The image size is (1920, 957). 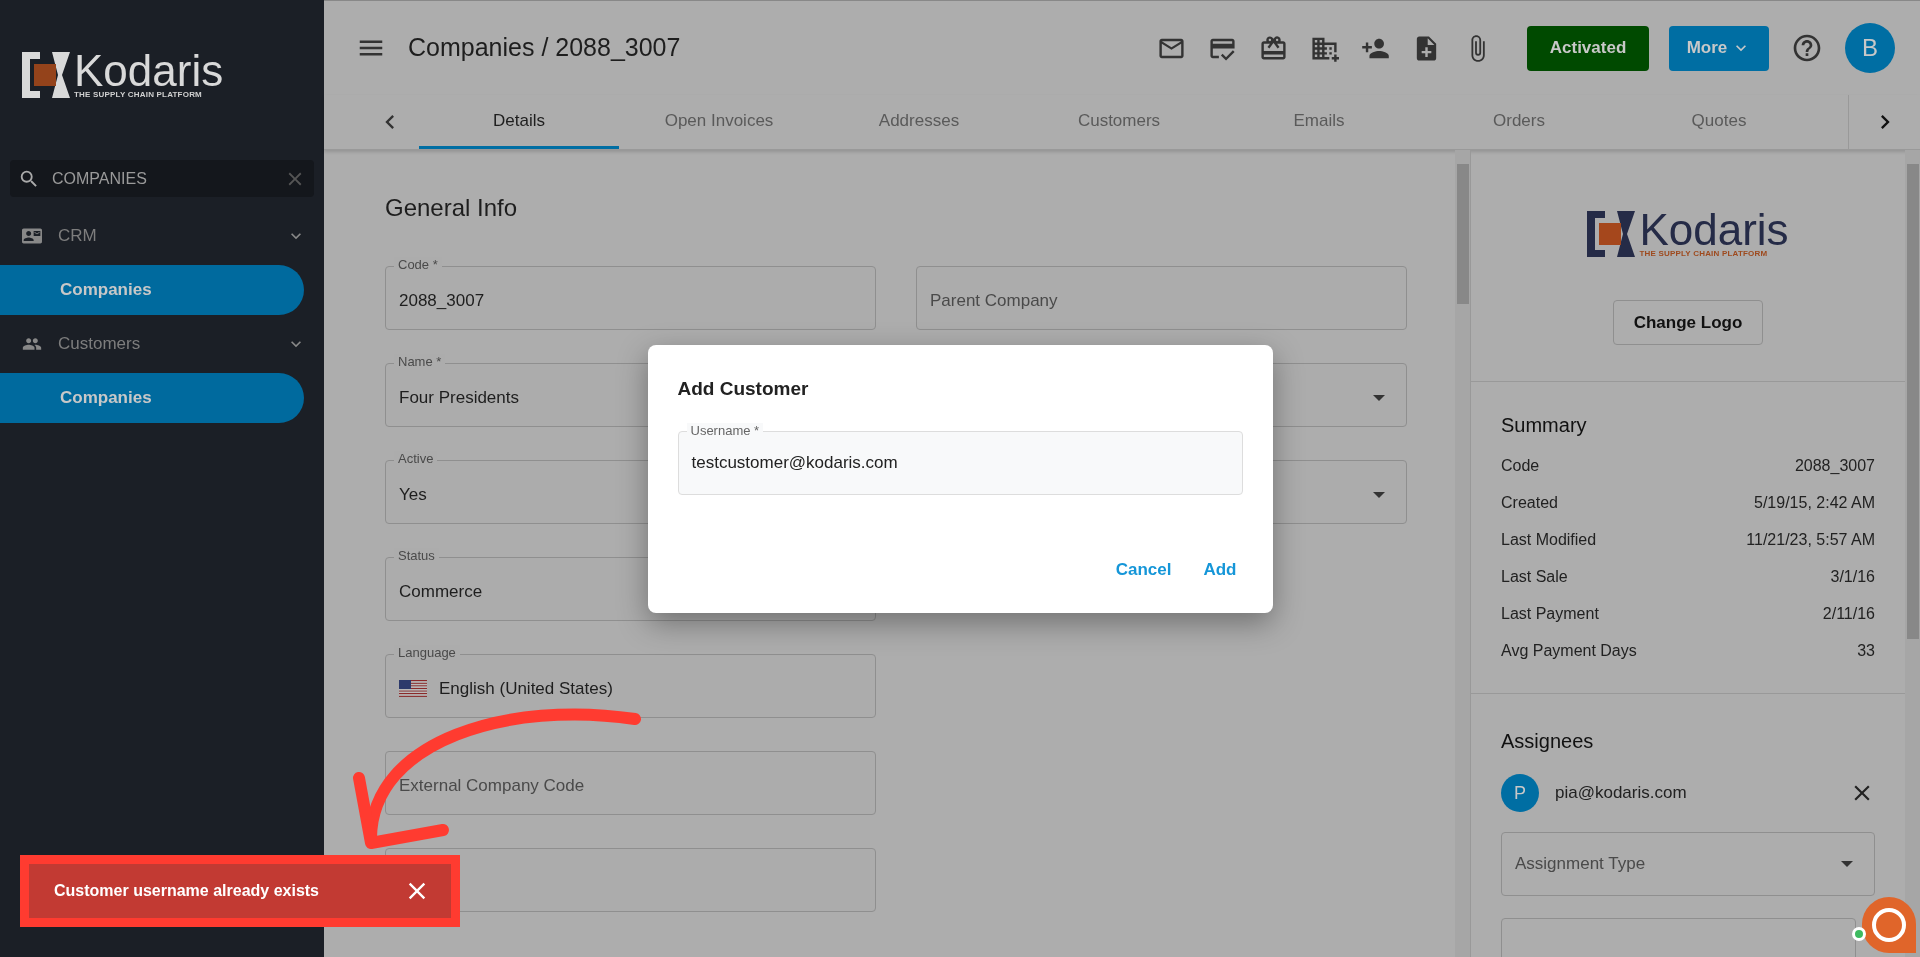 What do you see at coordinates (1119, 122) in the screenshot?
I see `tab: Customers` at bounding box center [1119, 122].